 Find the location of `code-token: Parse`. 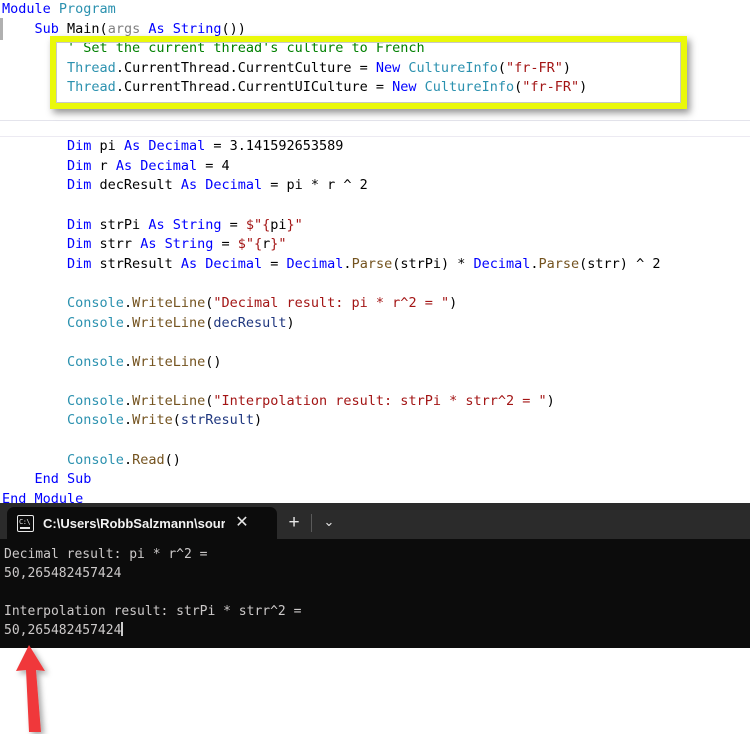

code-token: Parse is located at coordinates (372, 263).